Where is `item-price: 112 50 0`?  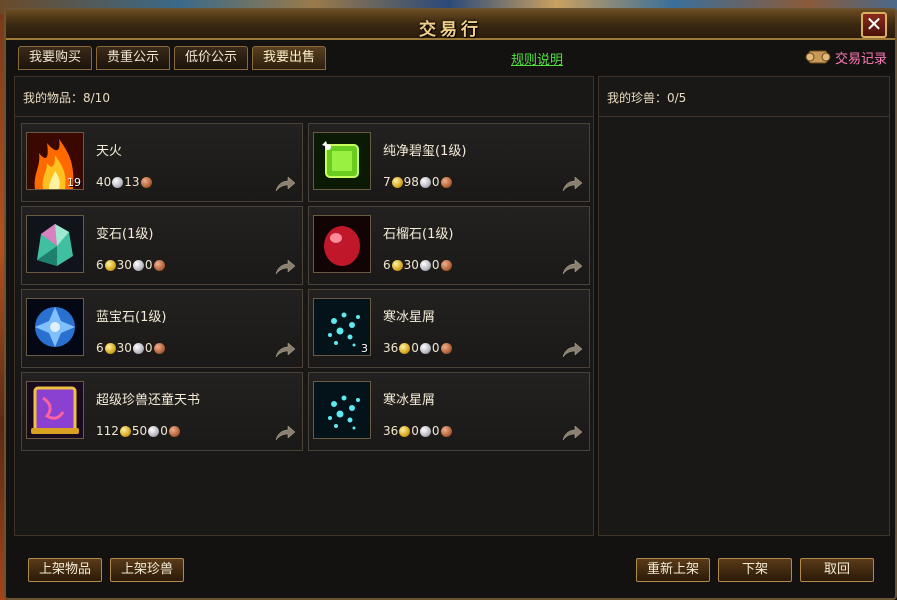
item-price: 112 50 0 is located at coordinates (138, 431).